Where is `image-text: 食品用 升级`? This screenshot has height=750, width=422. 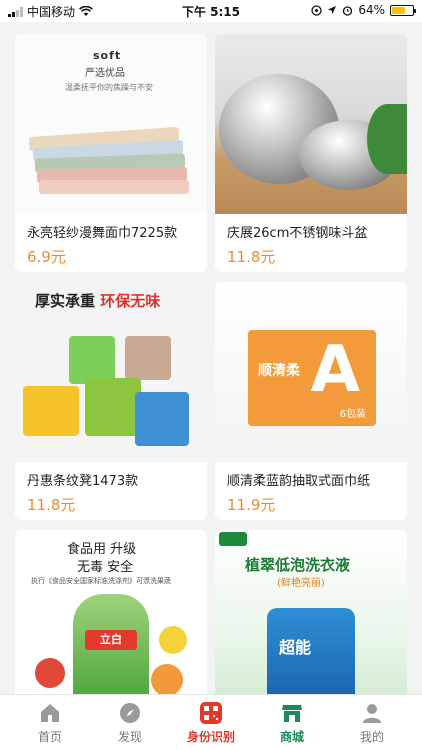 image-text: 食品用 升级 is located at coordinates (102, 549).